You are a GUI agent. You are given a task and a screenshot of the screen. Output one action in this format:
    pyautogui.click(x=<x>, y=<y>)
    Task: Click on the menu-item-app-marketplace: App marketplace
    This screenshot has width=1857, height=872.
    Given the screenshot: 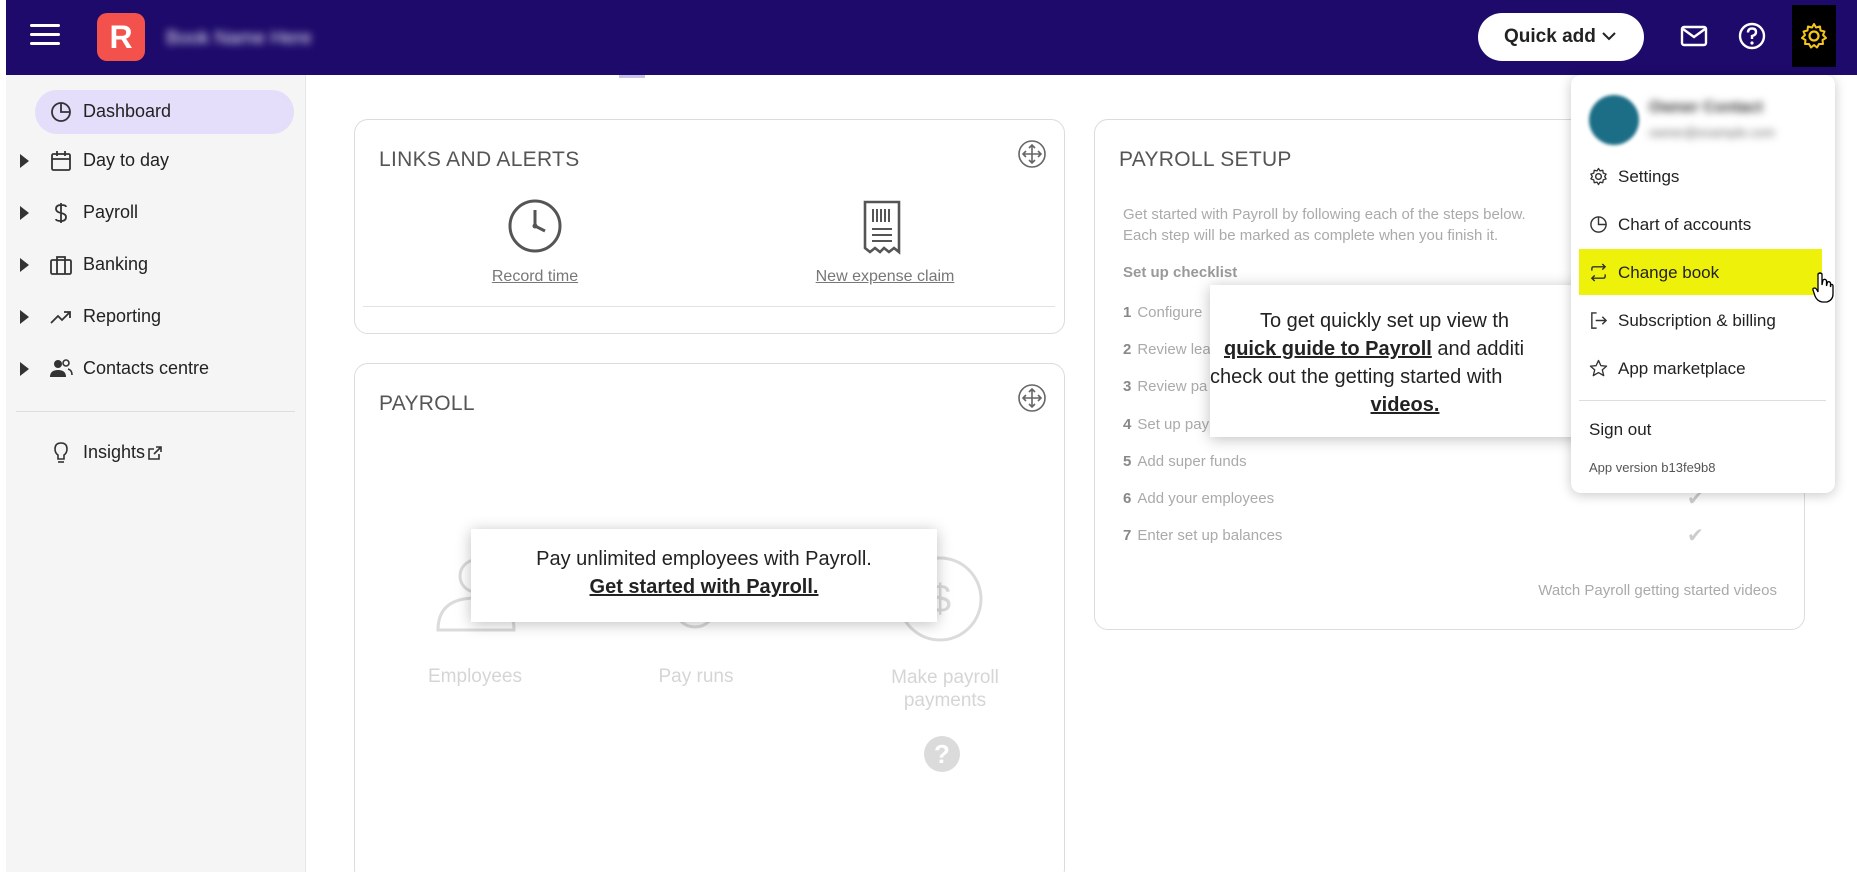 What is the action you would take?
    pyautogui.click(x=1700, y=368)
    